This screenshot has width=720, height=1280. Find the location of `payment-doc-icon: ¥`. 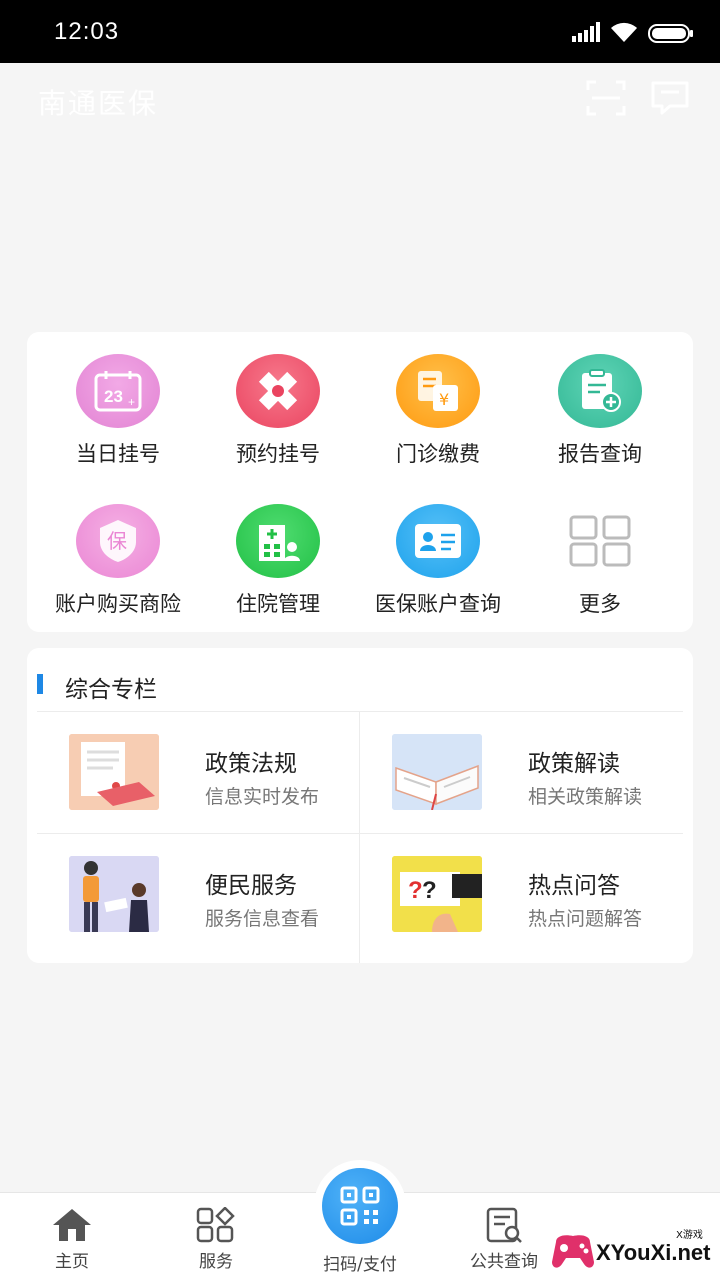

payment-doc-icon: ¥ is located at coordinates (438, 391).